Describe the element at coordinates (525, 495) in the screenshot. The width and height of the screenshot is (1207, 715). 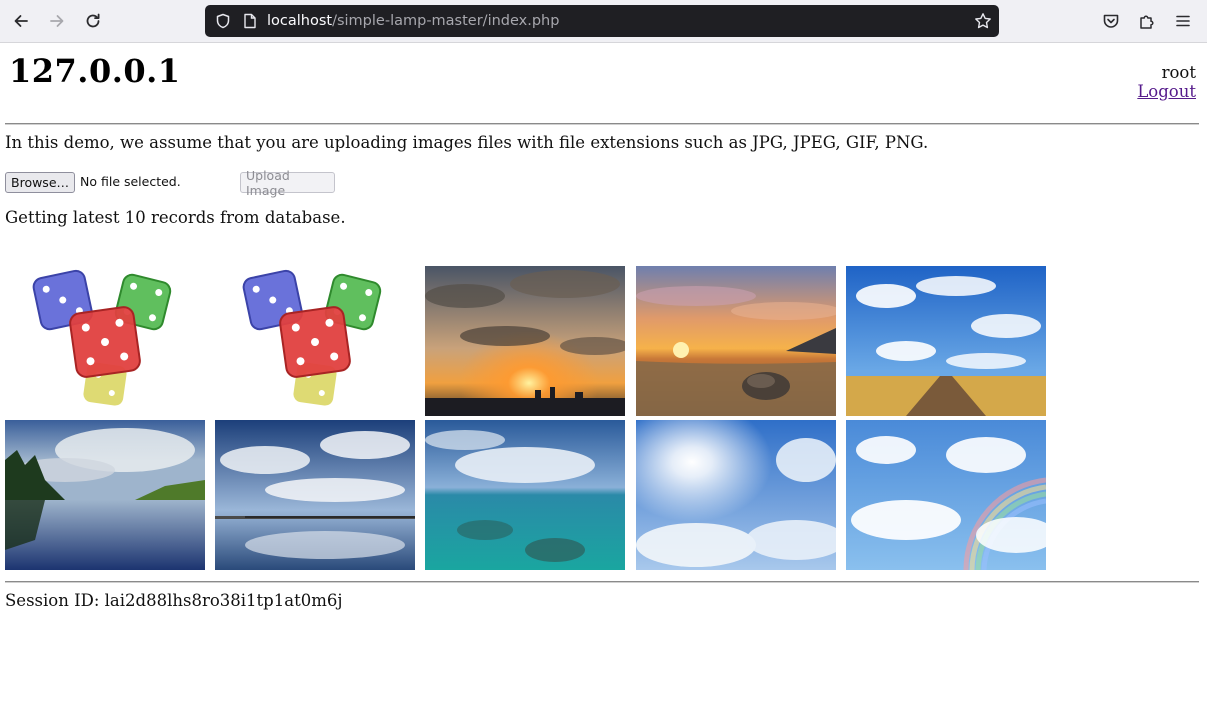
I see `gallery-image-turquoise-sea` at that location.